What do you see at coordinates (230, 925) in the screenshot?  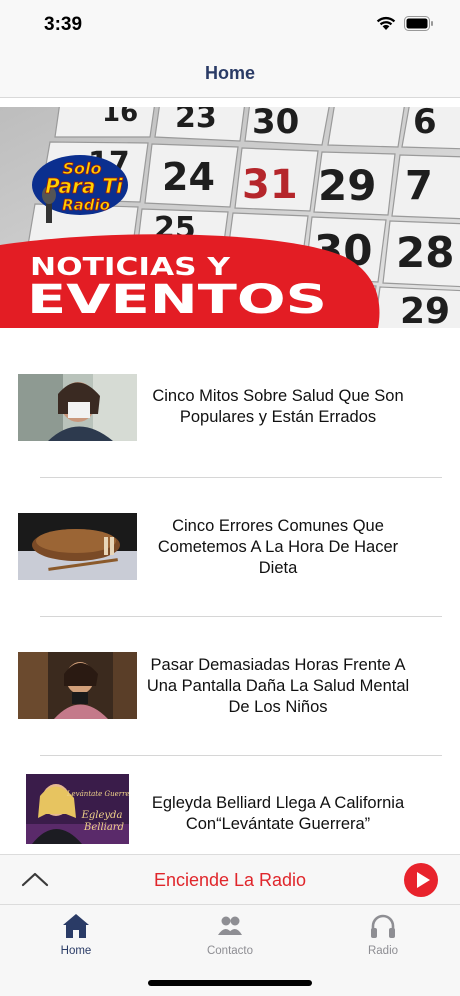 I see `contacts-icon` at bounding box center [230, 925].